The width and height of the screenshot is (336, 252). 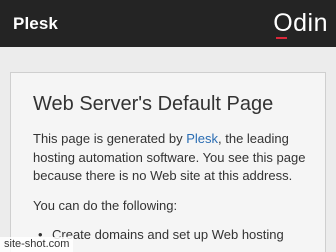 What do you see at coordinates (168, 234) in the screenshot?
I see `list-item-text: Create domains and set up Web hosting` at bounding box center [168, 234].